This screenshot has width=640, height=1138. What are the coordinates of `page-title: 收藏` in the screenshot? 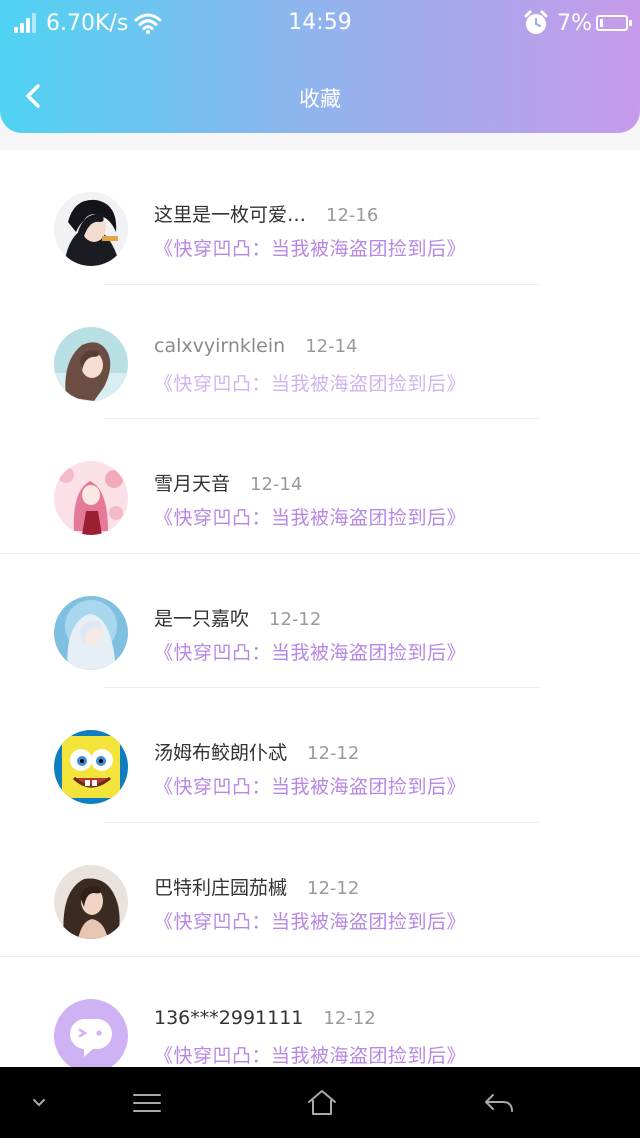 It's located at (320, 99).